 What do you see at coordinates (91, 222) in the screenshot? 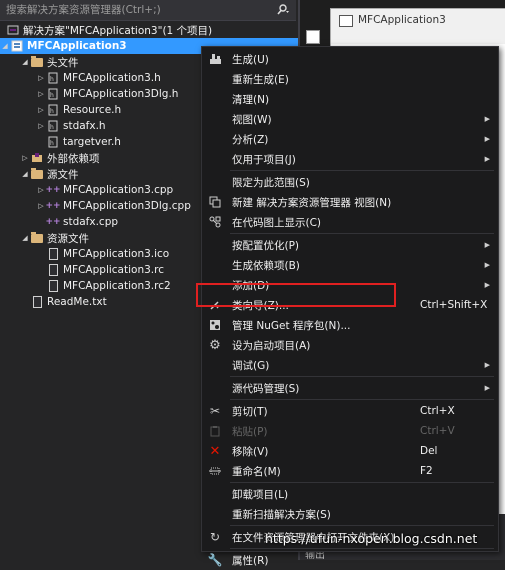
I see `tree-item-label: stdafx.cpp` at bounding box center [91, 222].